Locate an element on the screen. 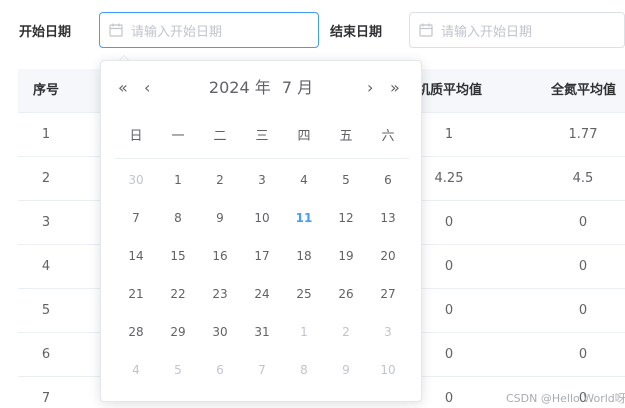 The width and height of the screenshot is (625, 408). calendar-day: 3 is located at coordinates (262, 180).